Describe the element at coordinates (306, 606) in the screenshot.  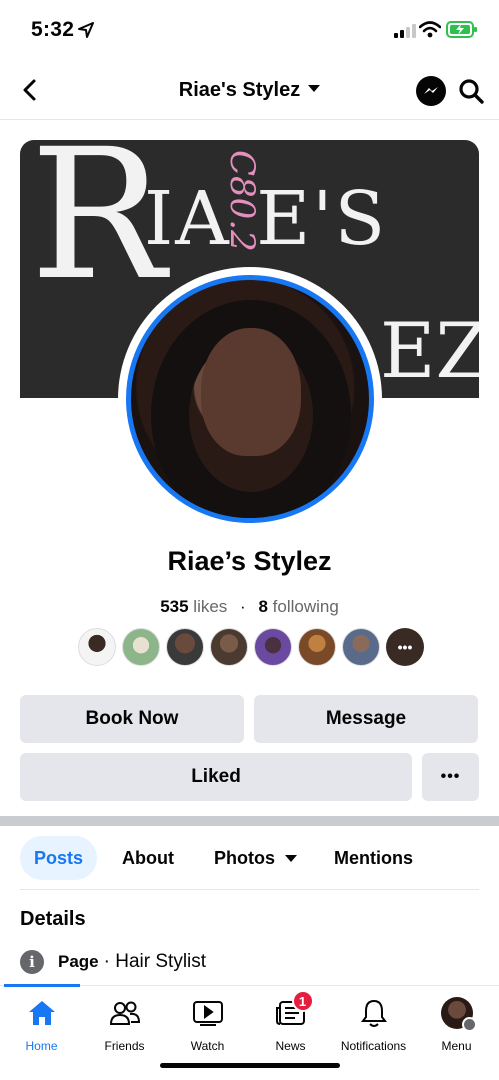
I see `following-label: following` at that location.